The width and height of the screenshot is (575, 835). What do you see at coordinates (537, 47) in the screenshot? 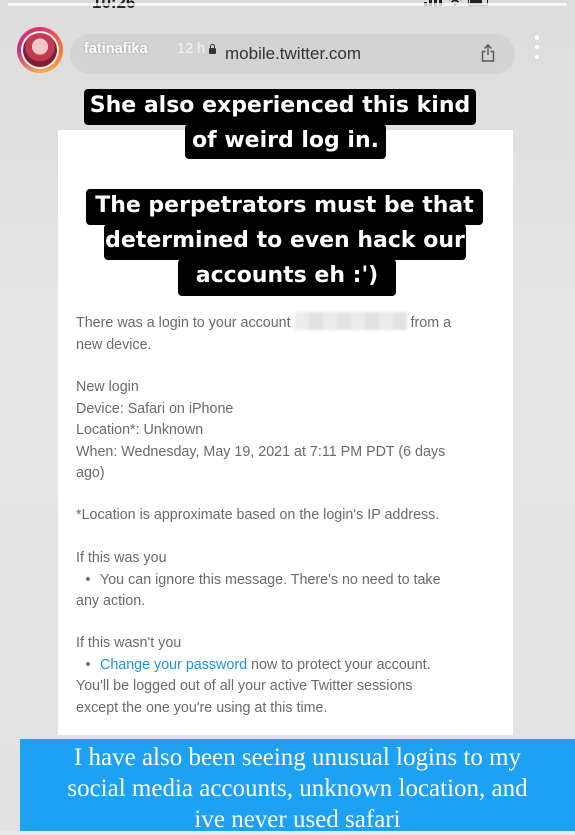
I see `more-options-icon` at bounding box center [537, 47].